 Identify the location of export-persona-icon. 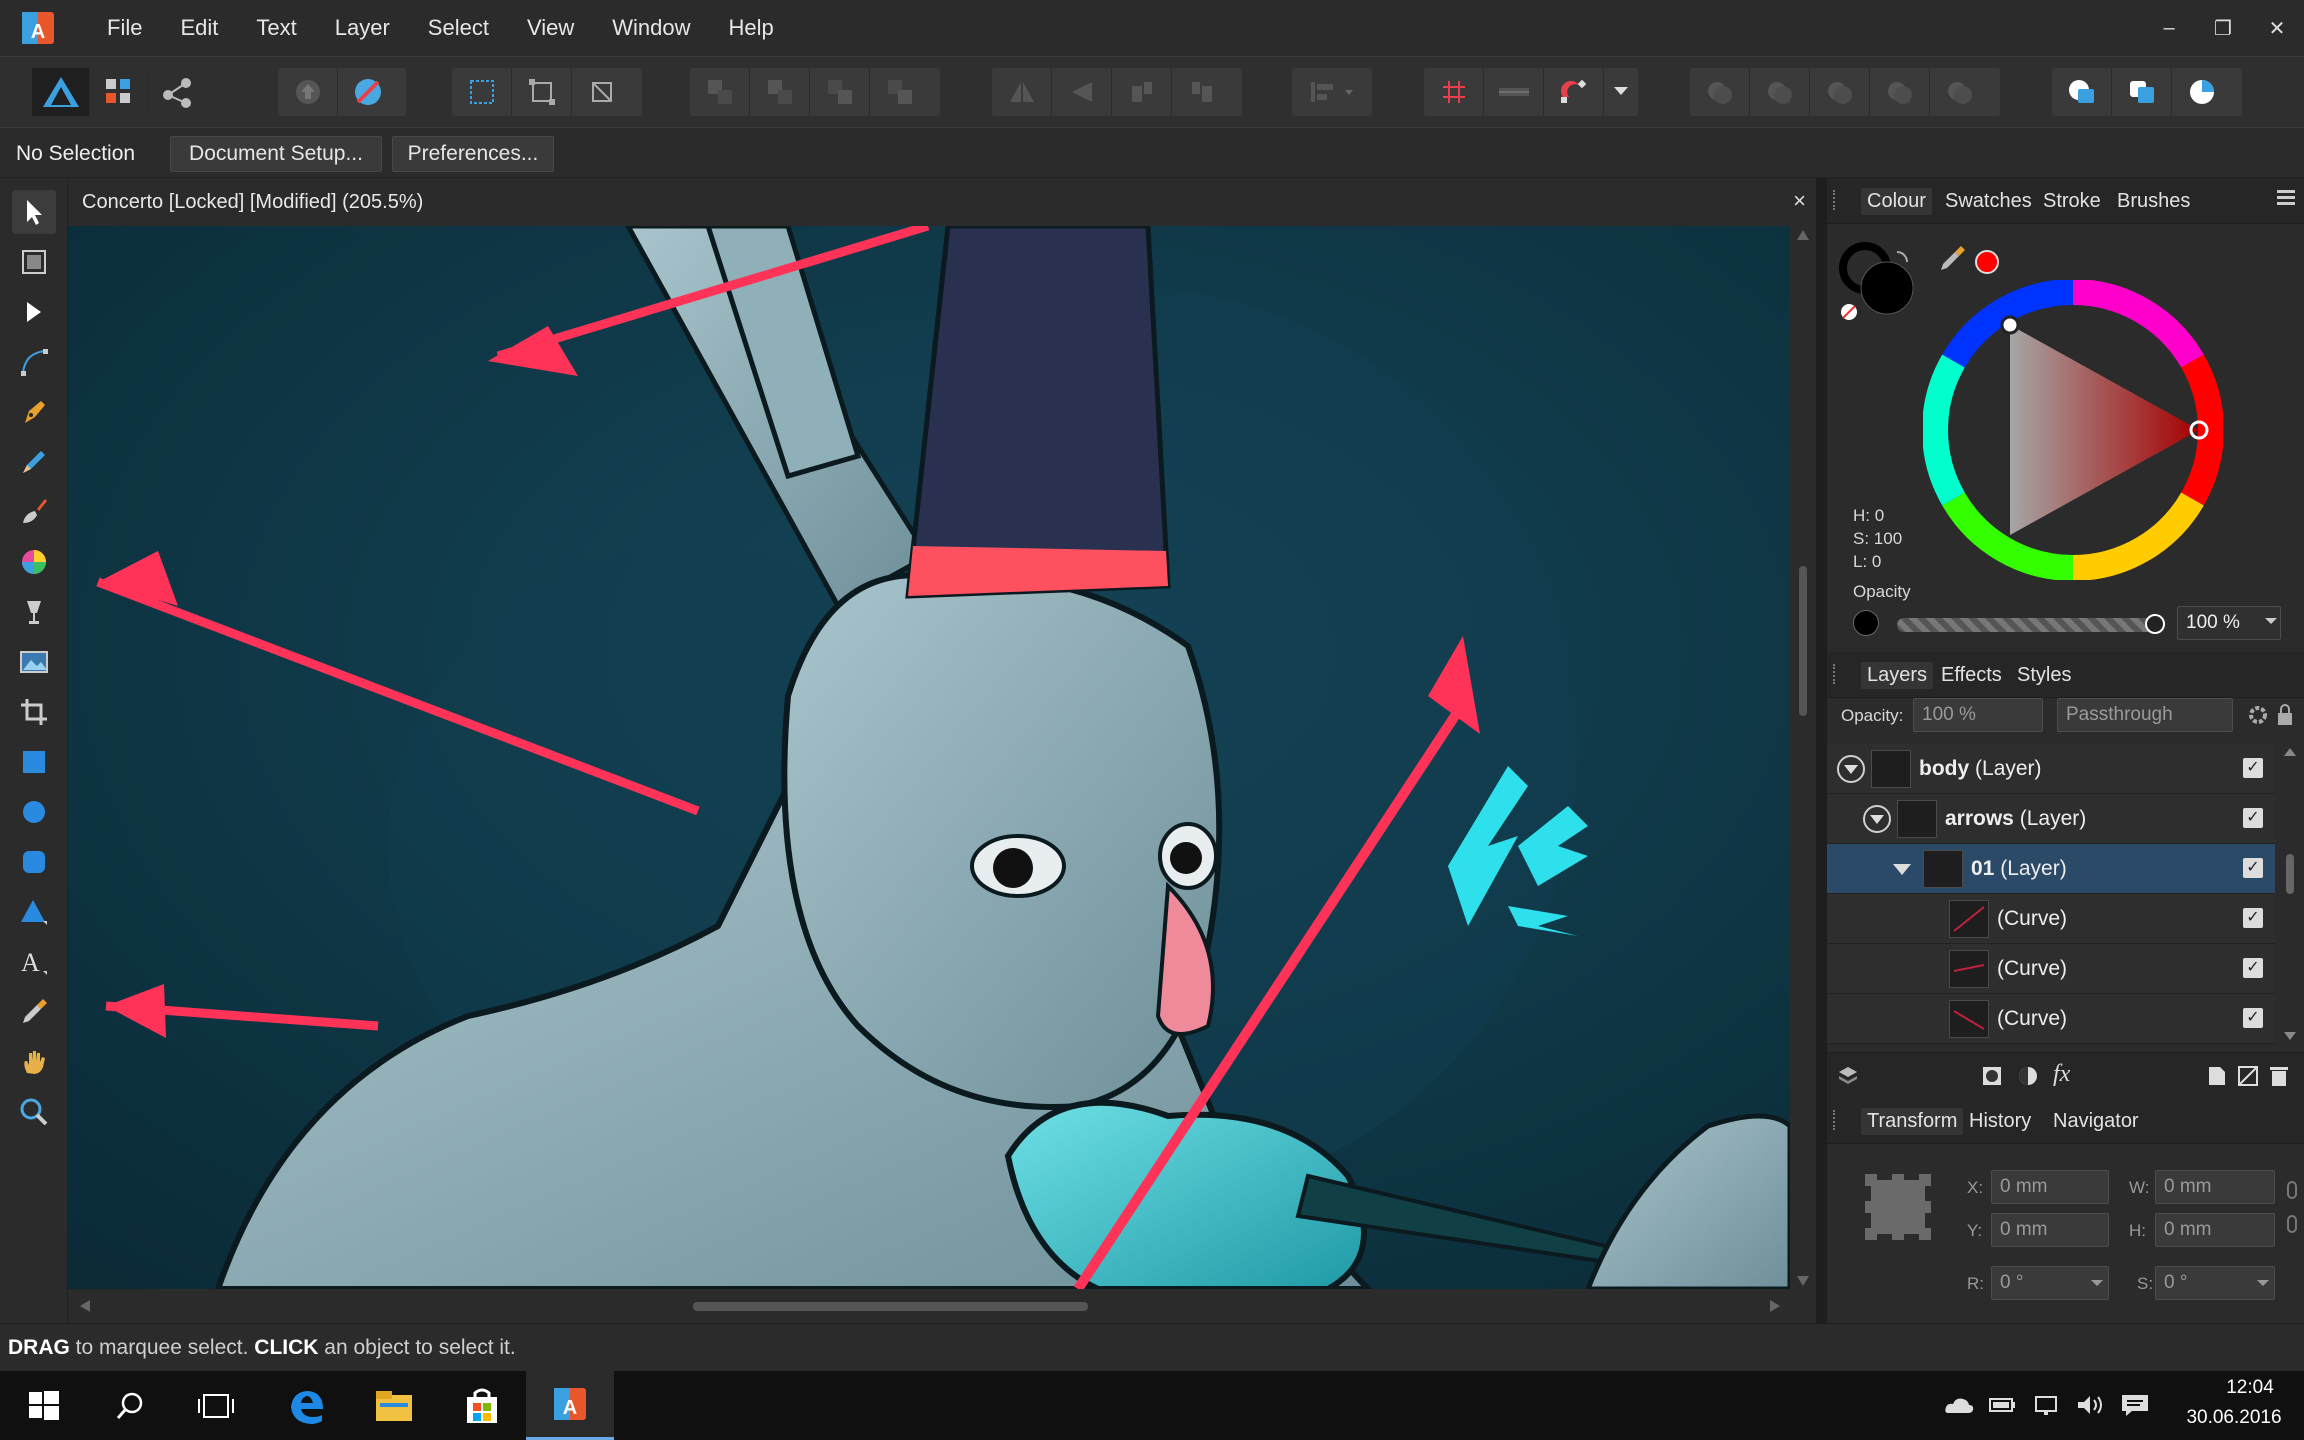
(177, 92).